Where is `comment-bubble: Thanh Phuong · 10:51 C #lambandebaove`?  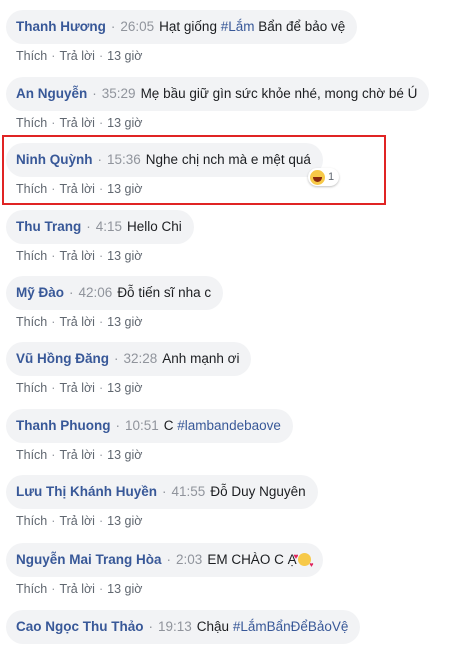 comment-bubble: Thanh Phuong · 10:51 C #lambandebaove is located at coordinates (149, 426).